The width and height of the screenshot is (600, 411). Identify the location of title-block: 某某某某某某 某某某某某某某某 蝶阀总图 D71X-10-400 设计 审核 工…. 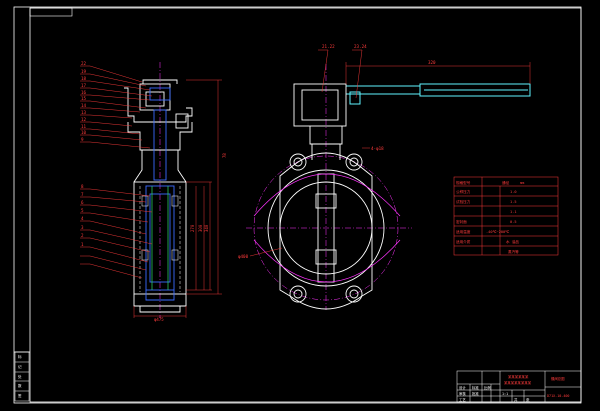
(519, 386).